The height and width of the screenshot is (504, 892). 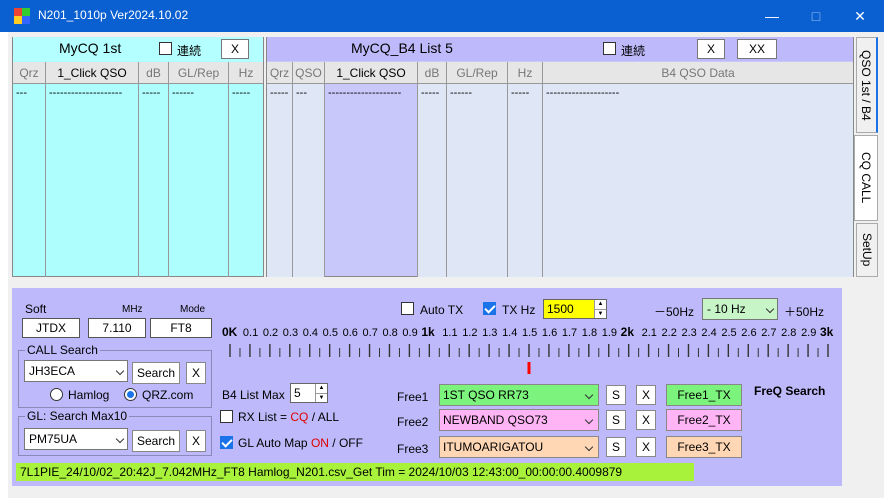 I want to click on minimize-button: —, so click(x=772, y=16).